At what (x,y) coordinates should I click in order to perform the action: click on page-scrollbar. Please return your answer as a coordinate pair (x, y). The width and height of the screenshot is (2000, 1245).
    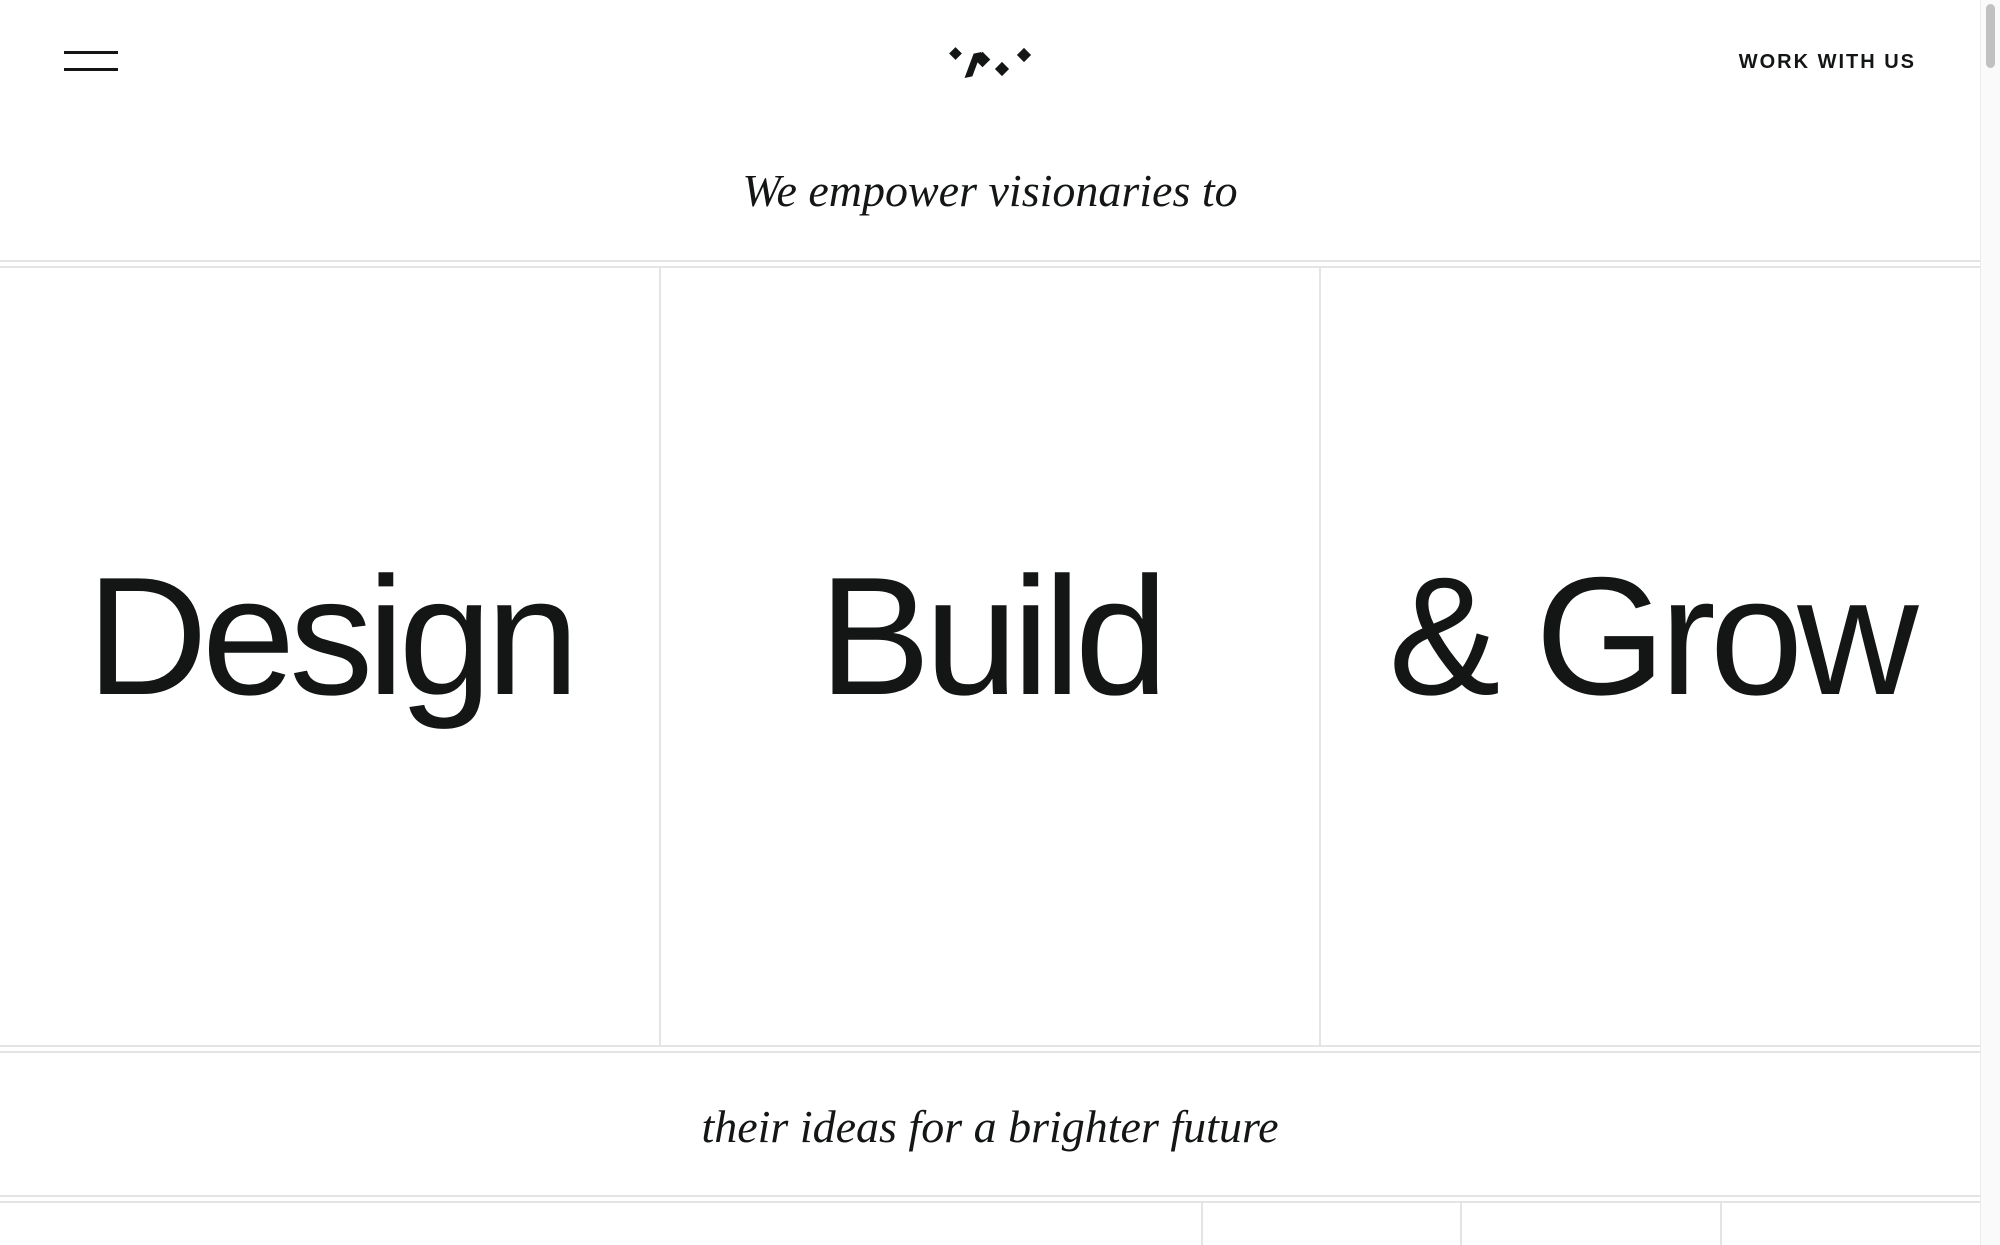
    Looking at the image, I should click on (1990, 622).